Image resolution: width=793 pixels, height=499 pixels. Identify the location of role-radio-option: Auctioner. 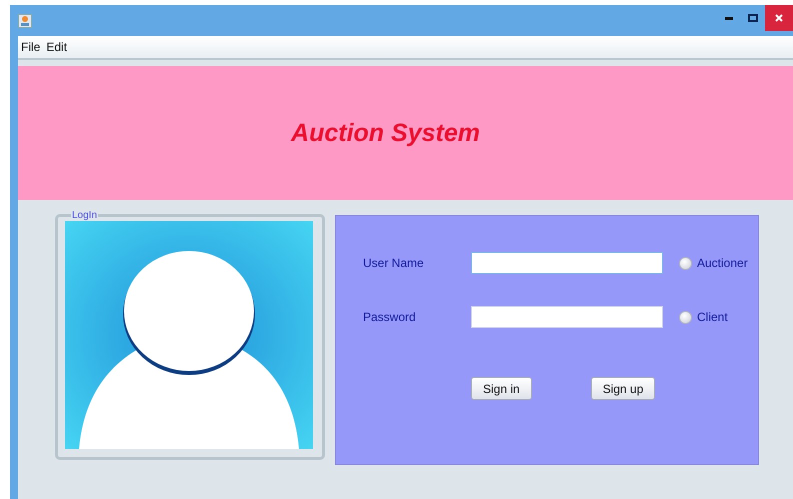
(718, 263).